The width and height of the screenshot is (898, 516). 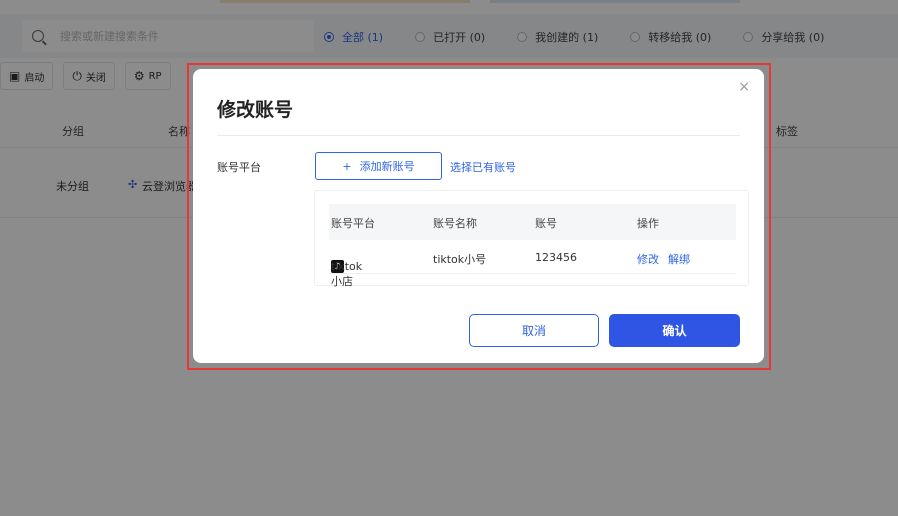 I want to click on header-actions: 操作, so click(x=648, y=223).